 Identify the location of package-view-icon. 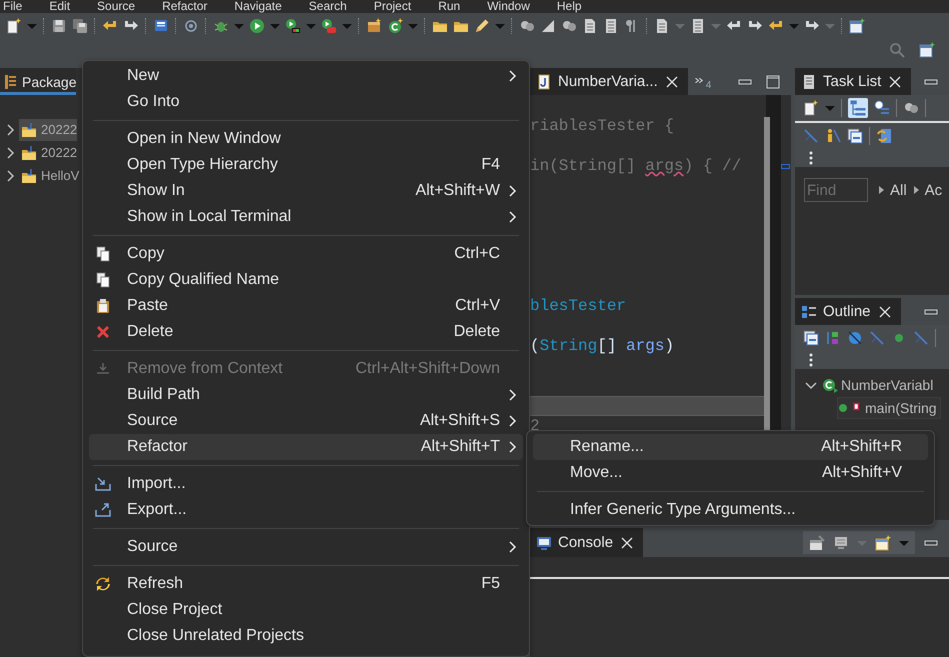
(11, 82).